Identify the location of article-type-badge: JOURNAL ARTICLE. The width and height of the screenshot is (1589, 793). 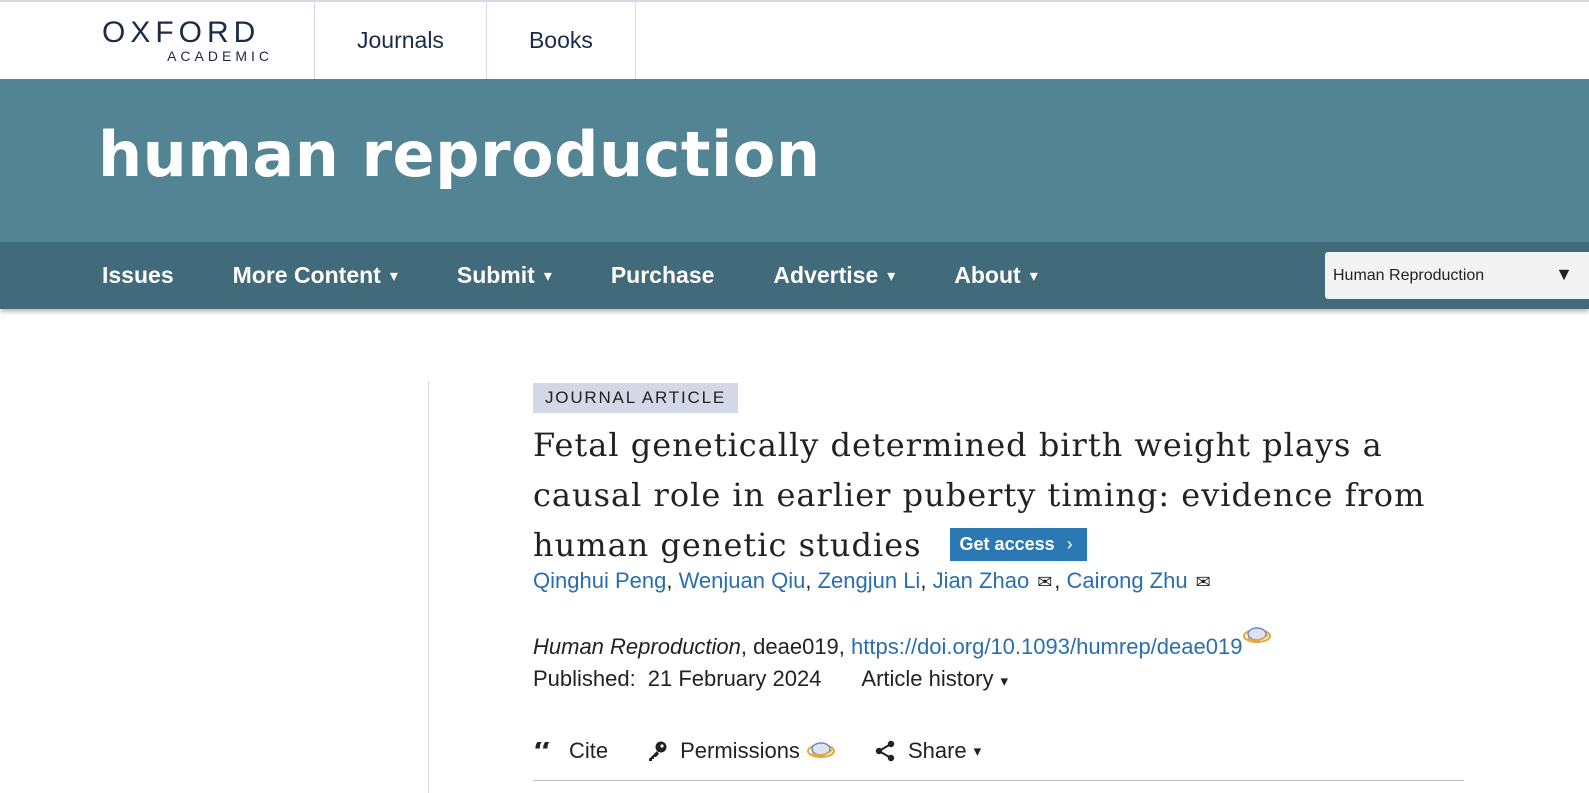
(635, 398).